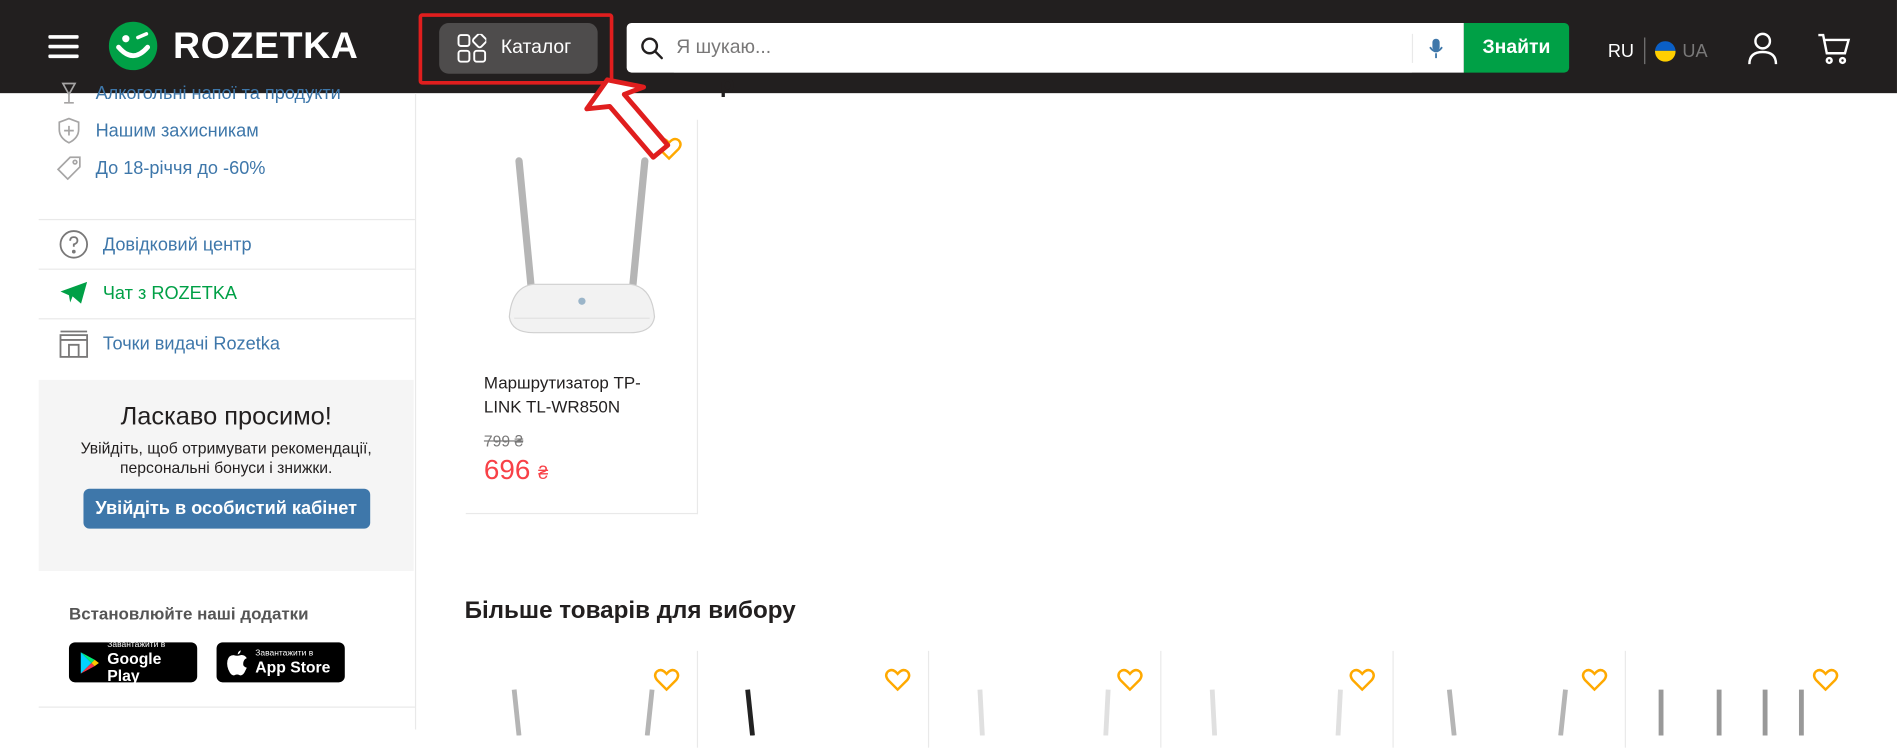 This screenshot has height=748, width=1897. What do you see at coordinates (543, 473) in the screenshot?
I see `price-currency: ₴` at bounding box center [543, 473].